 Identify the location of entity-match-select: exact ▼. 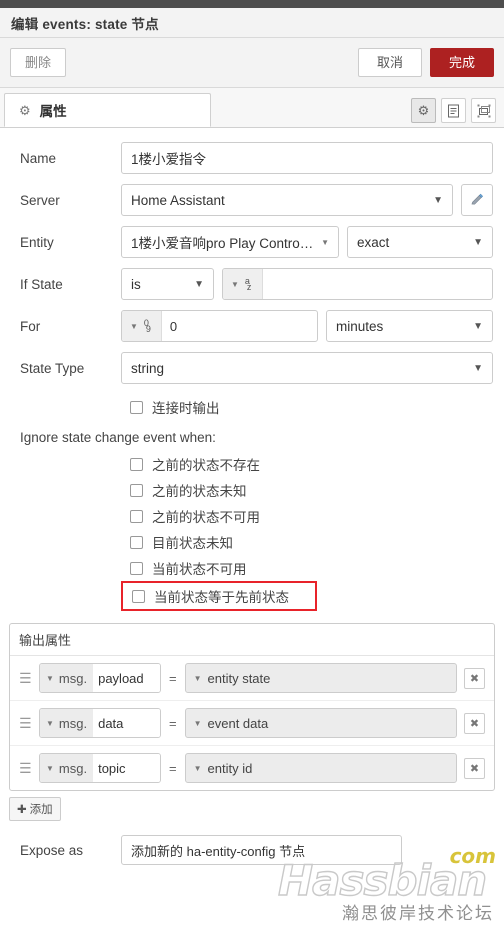
(420, 242).